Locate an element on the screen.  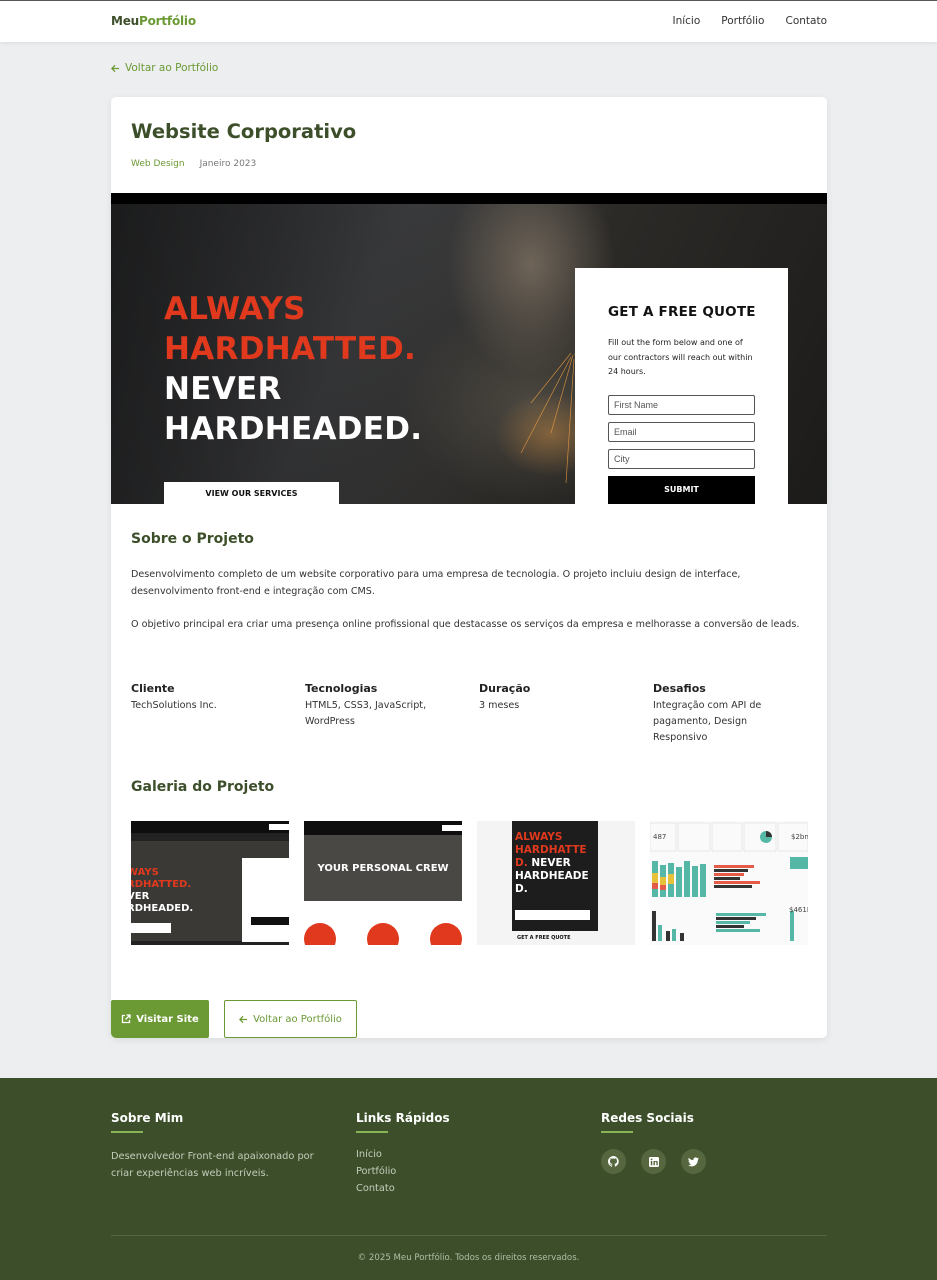
project-date: Janeiro 2023 is located at coordinates (228, 164).